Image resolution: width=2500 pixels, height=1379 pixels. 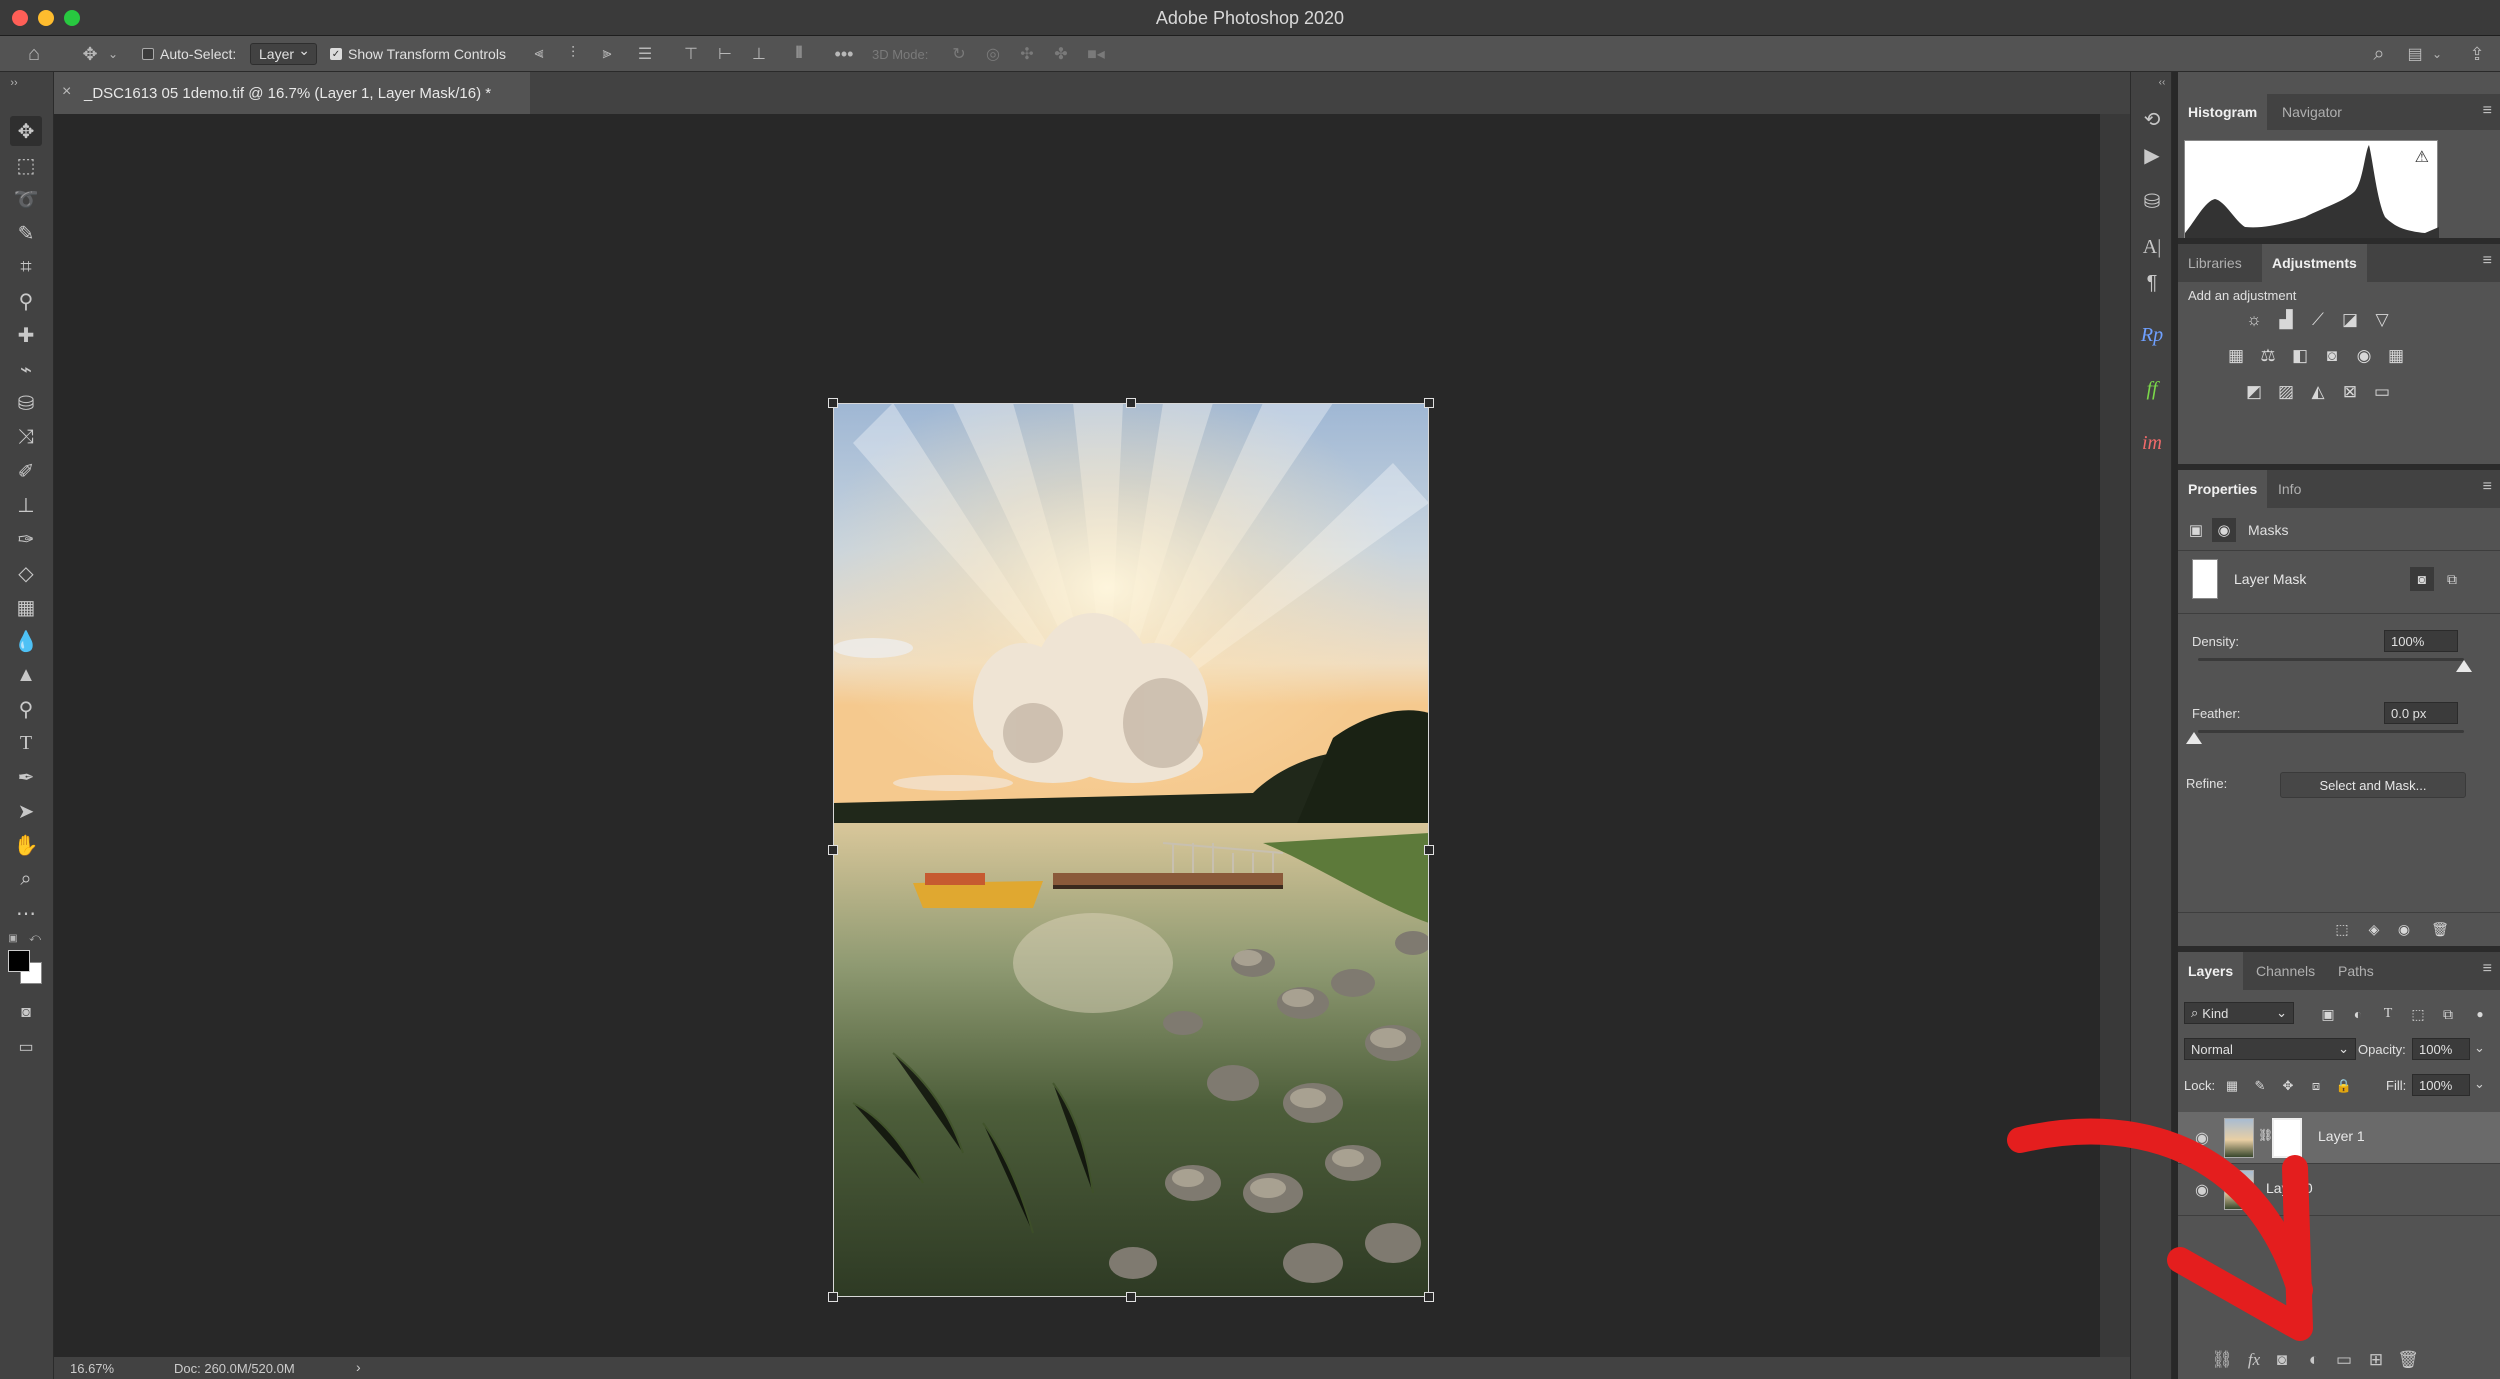 I want to click on hand-tool-icon: ✋, so click(x=26, y=845).